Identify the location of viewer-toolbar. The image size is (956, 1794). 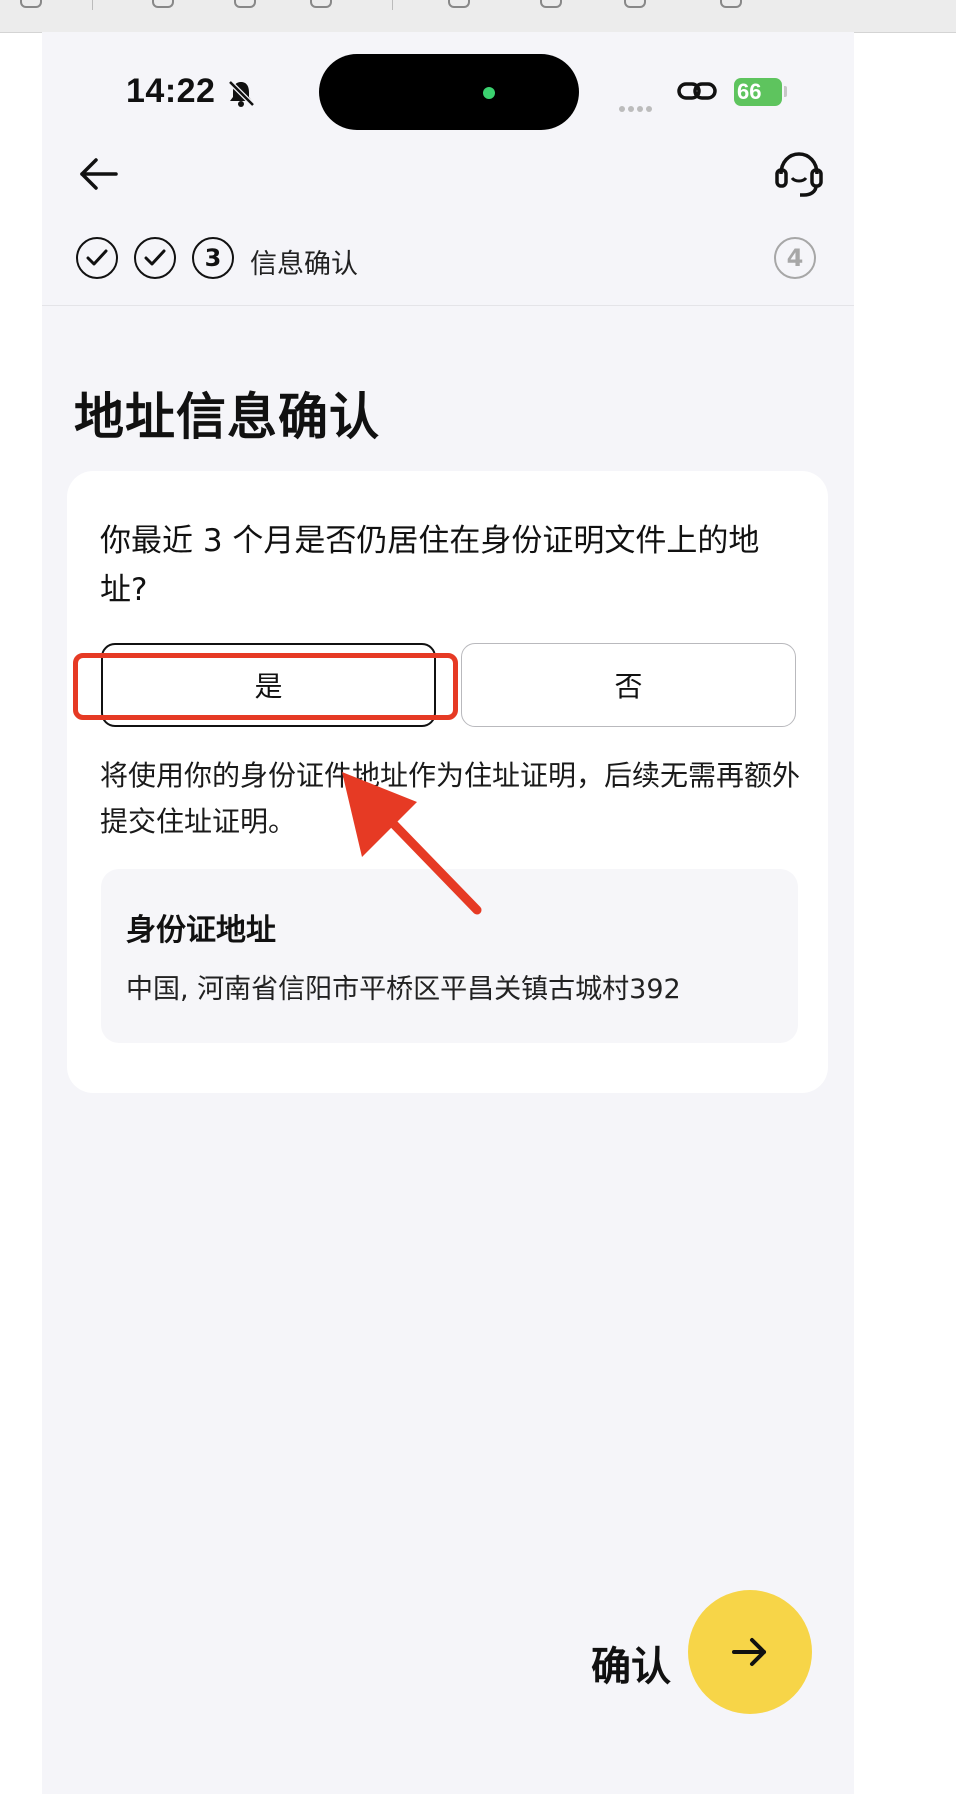
(478, 16).